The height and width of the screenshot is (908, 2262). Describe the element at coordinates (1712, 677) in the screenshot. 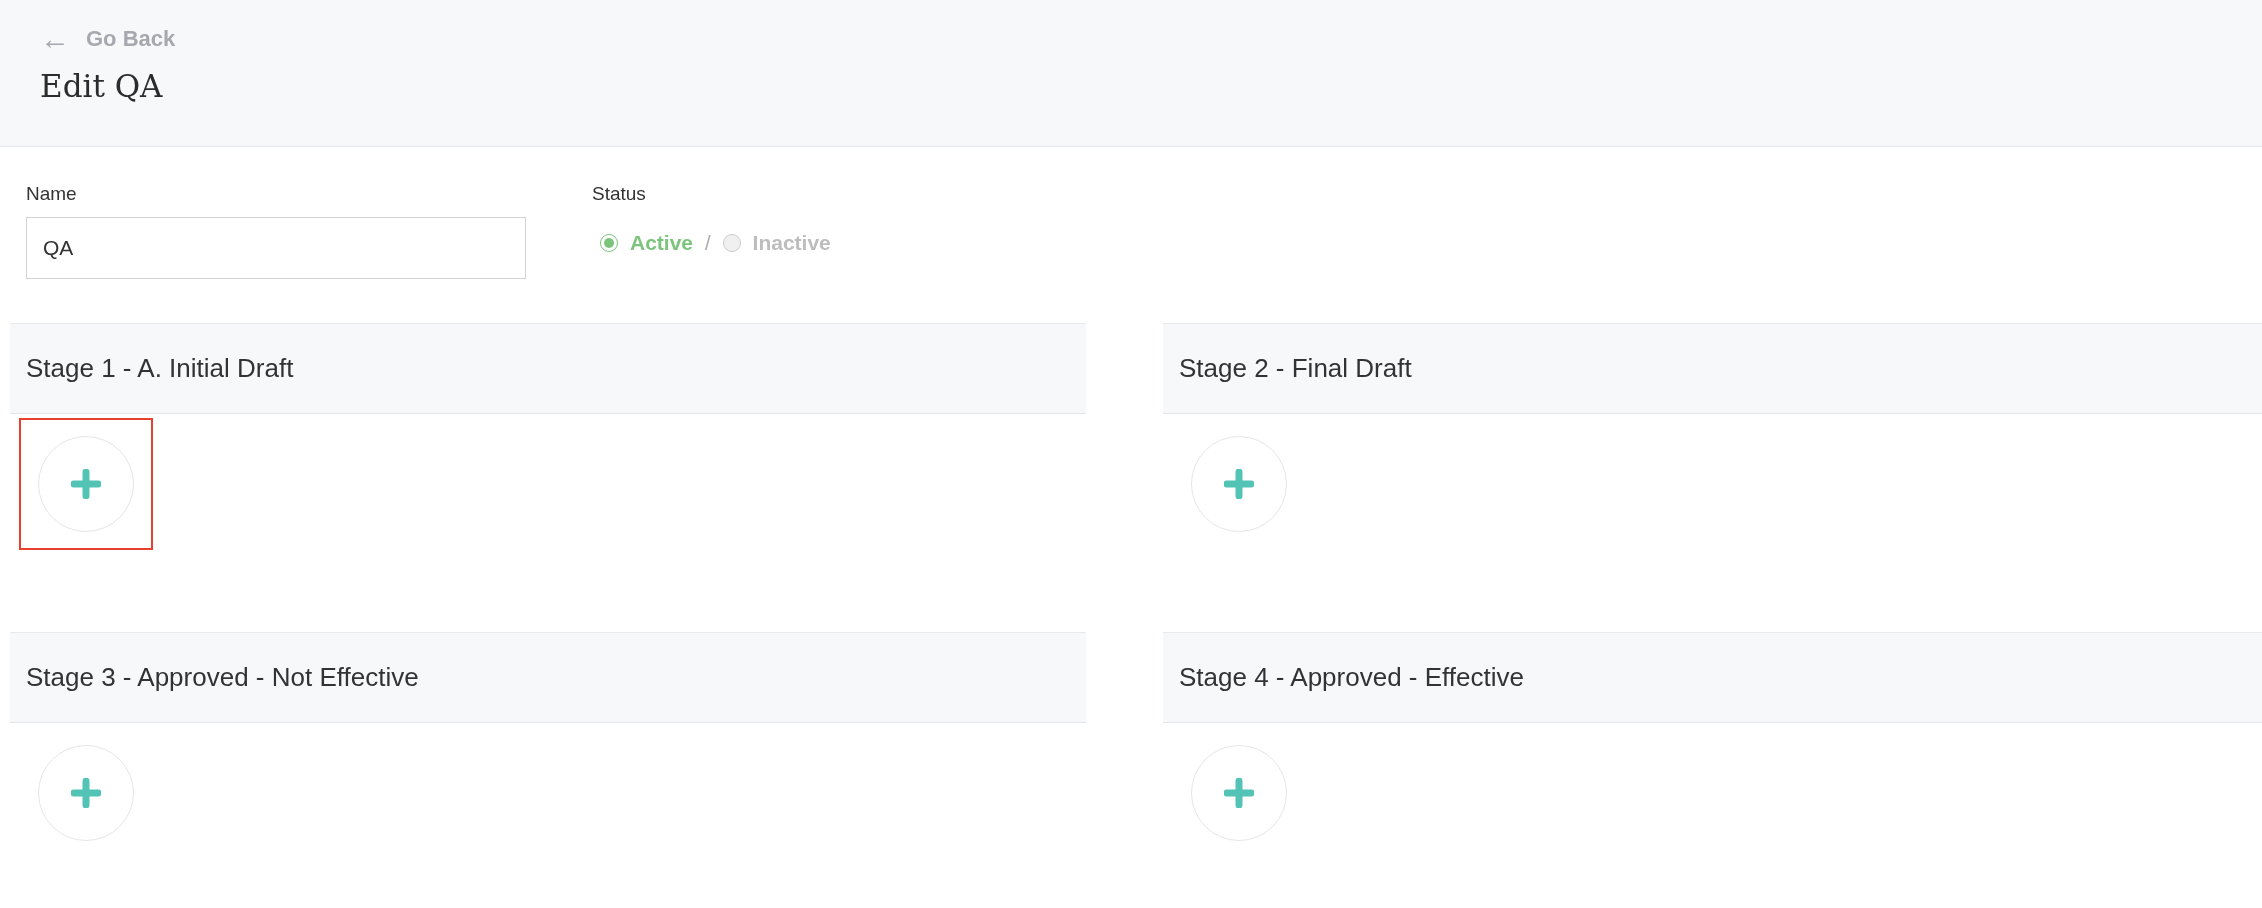

I see `stage-title: Stage 4 - Approved - Effective` at that location.